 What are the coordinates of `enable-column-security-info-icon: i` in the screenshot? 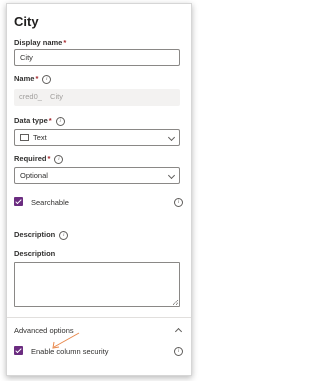 It's located at (178, 351).